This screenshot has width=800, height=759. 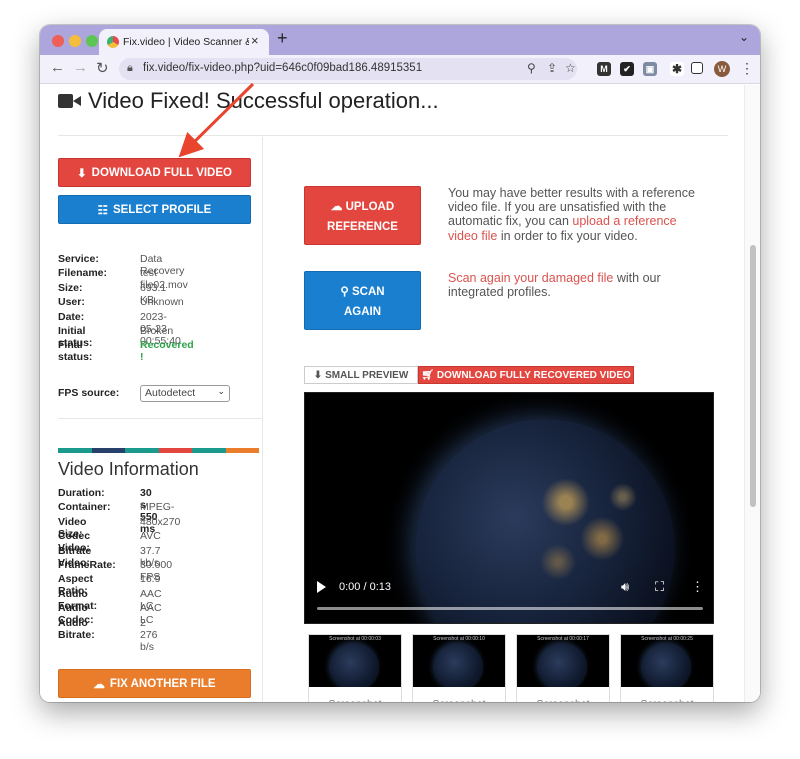 I want to click on image-extension-icon: ▣, so click(x=650, y=69).